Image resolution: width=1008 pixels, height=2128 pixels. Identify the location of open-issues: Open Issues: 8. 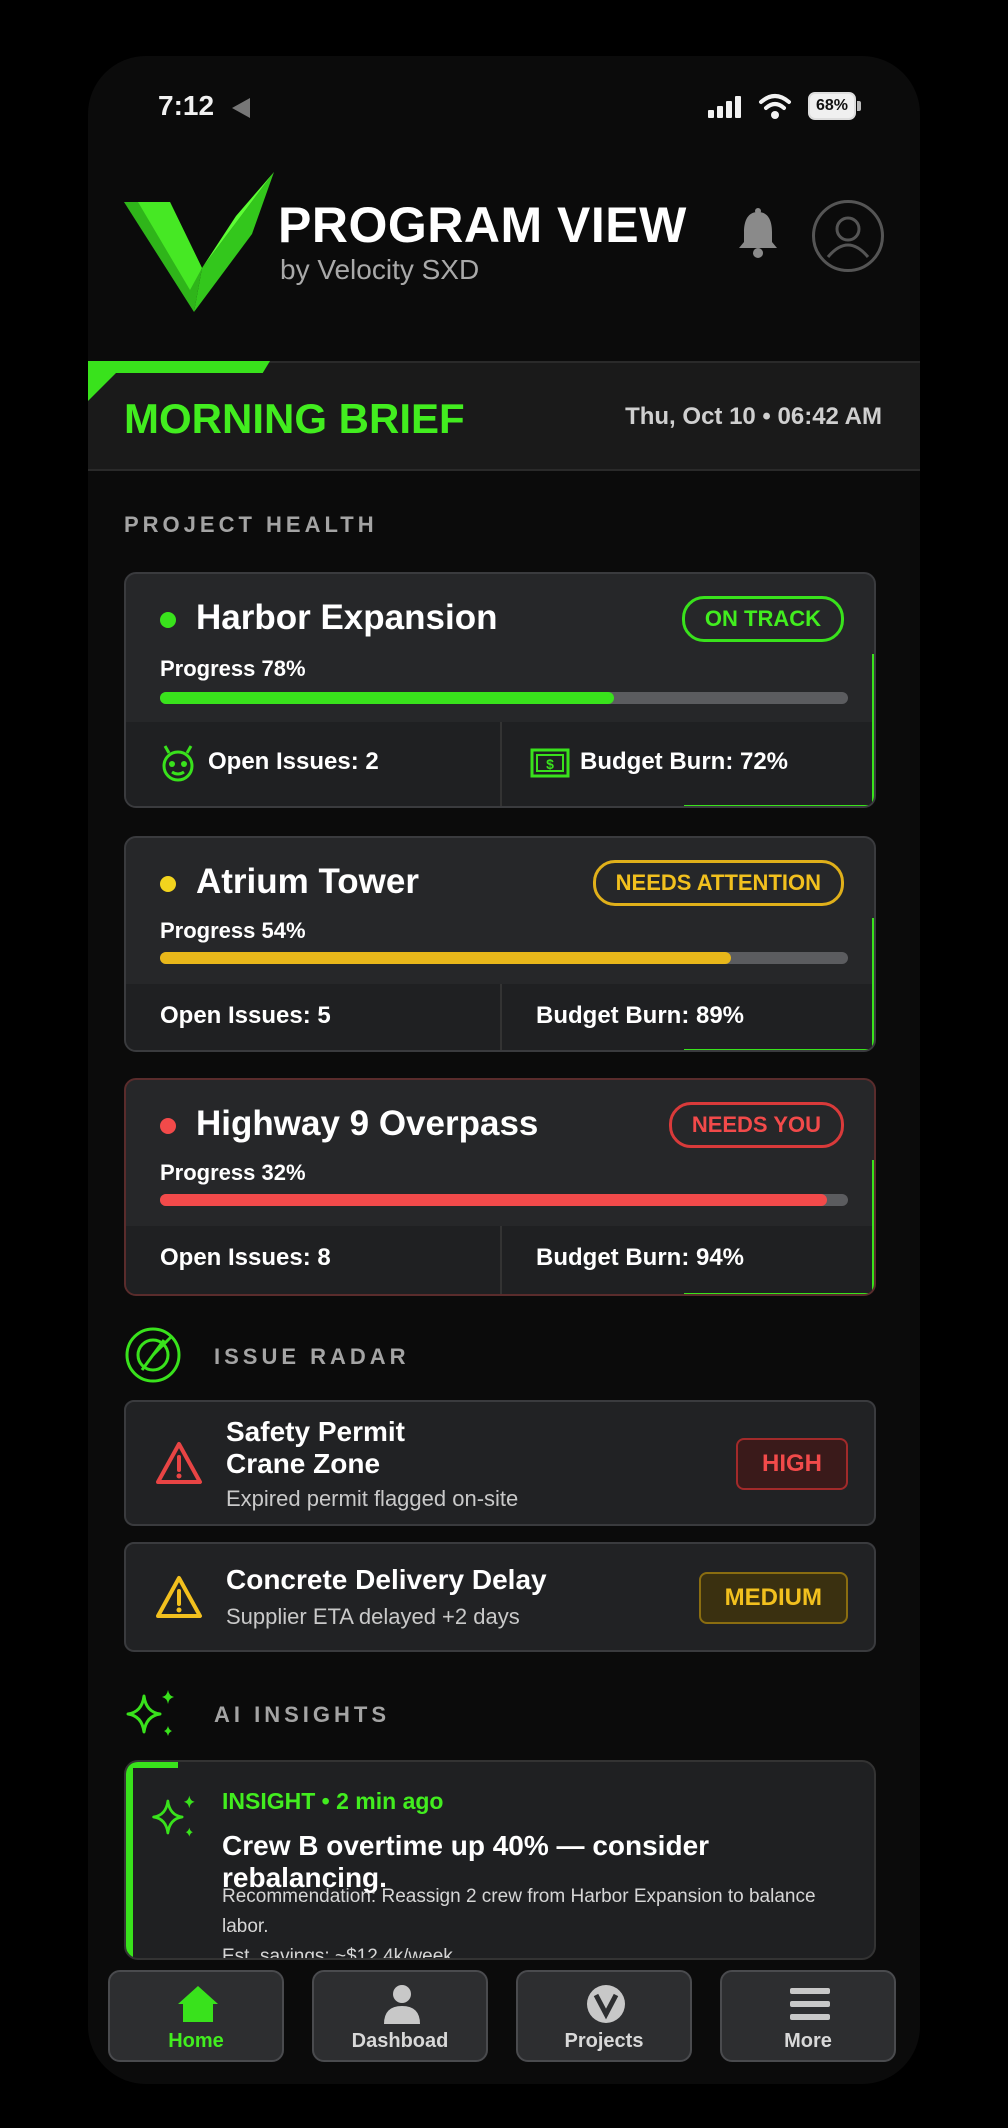
(245, 1257).